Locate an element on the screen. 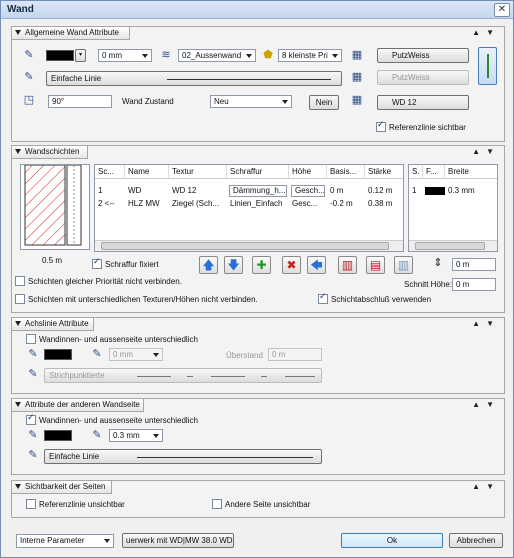  priority-select: 8 kleinste Pri is located at coordinates (310, 55).